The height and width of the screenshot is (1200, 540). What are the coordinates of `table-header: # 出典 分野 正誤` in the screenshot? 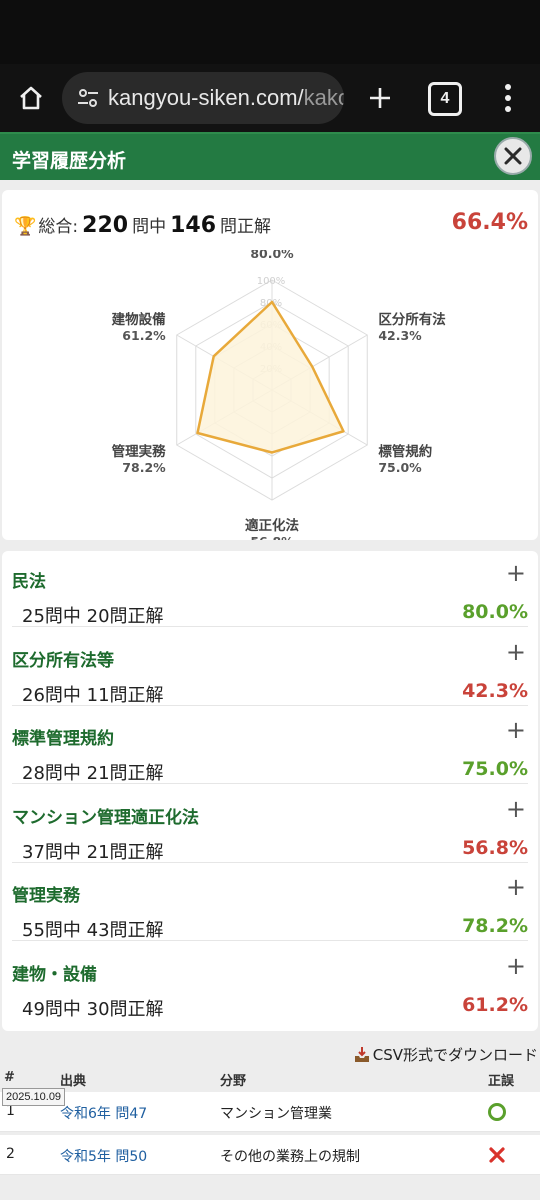 It's located at (270, 1078).